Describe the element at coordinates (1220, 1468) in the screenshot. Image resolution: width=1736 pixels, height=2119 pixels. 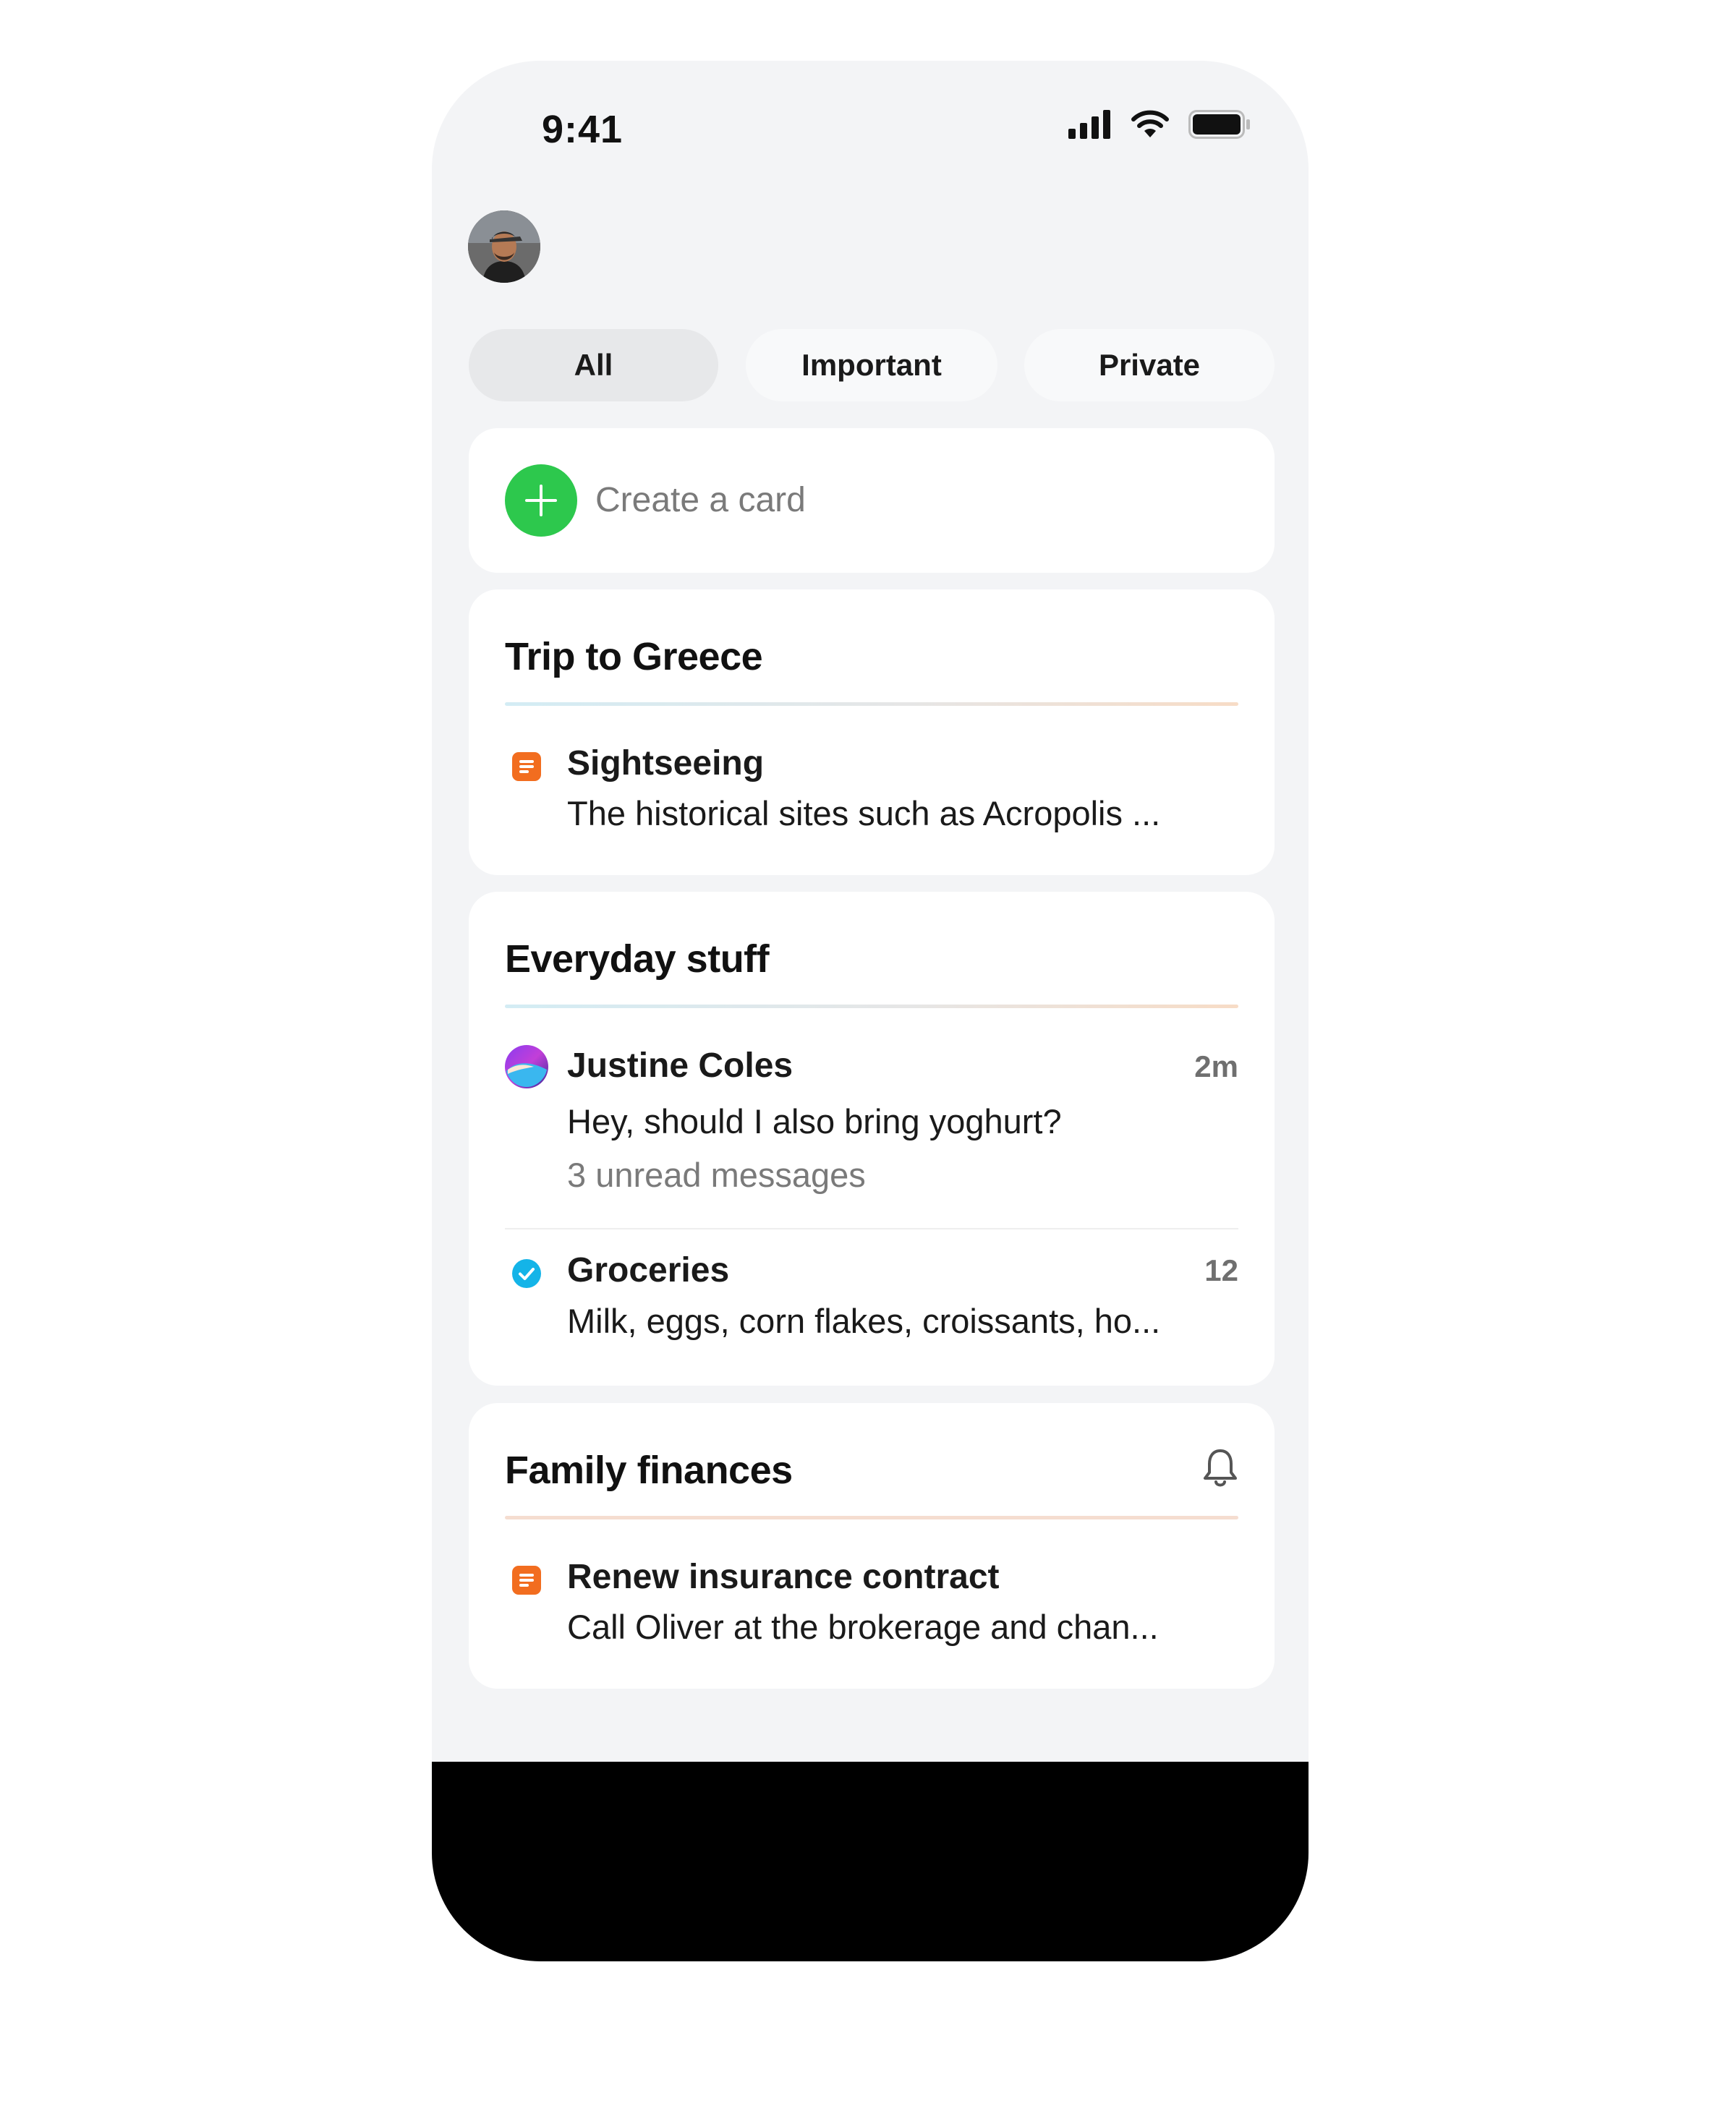
I see `bell-icon` at that location.